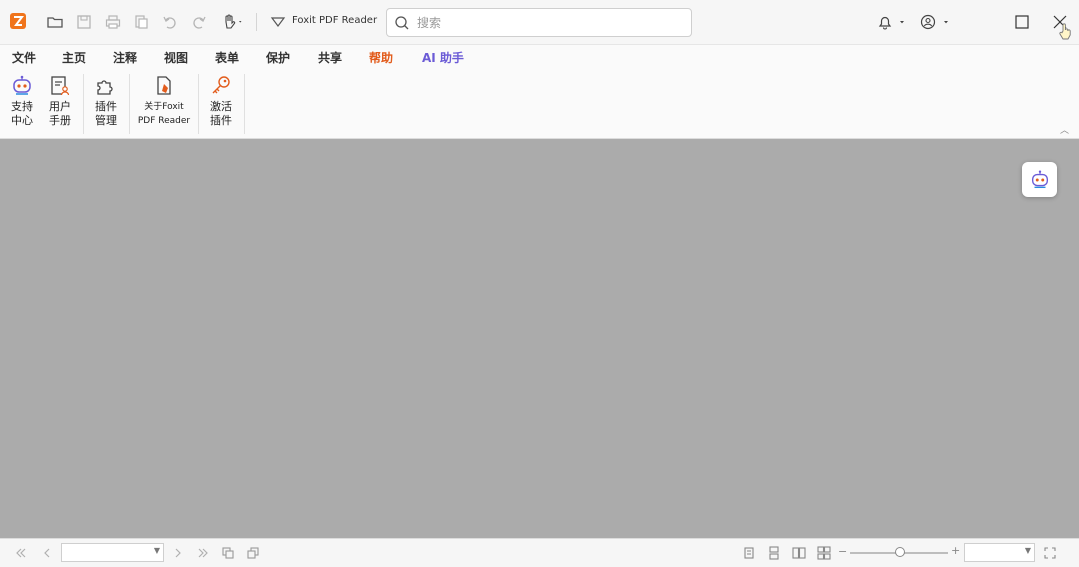 This screenshot has width=1079, height=567. I want to click on plugin-manage-label: 插件 管理, so click(106, 113).